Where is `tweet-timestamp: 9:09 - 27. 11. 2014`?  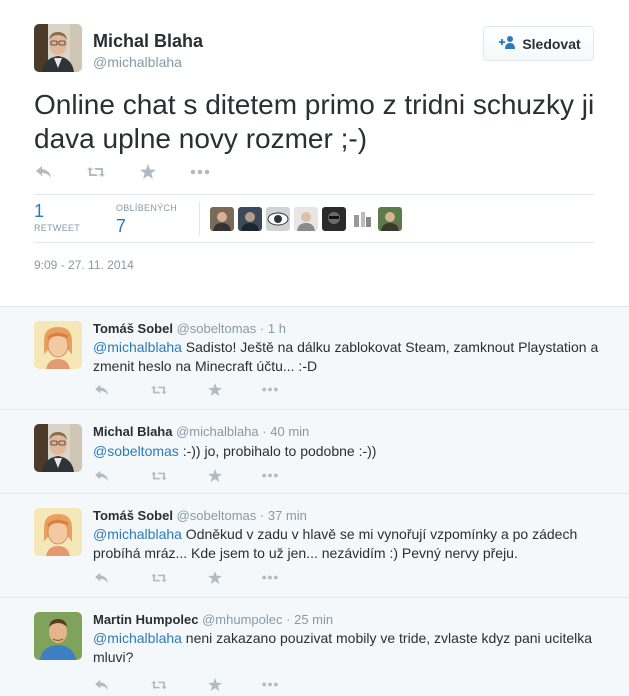 tweet-timestamp: 9:09 - 27. 11. 2014 is located at coordinates (84, 265).